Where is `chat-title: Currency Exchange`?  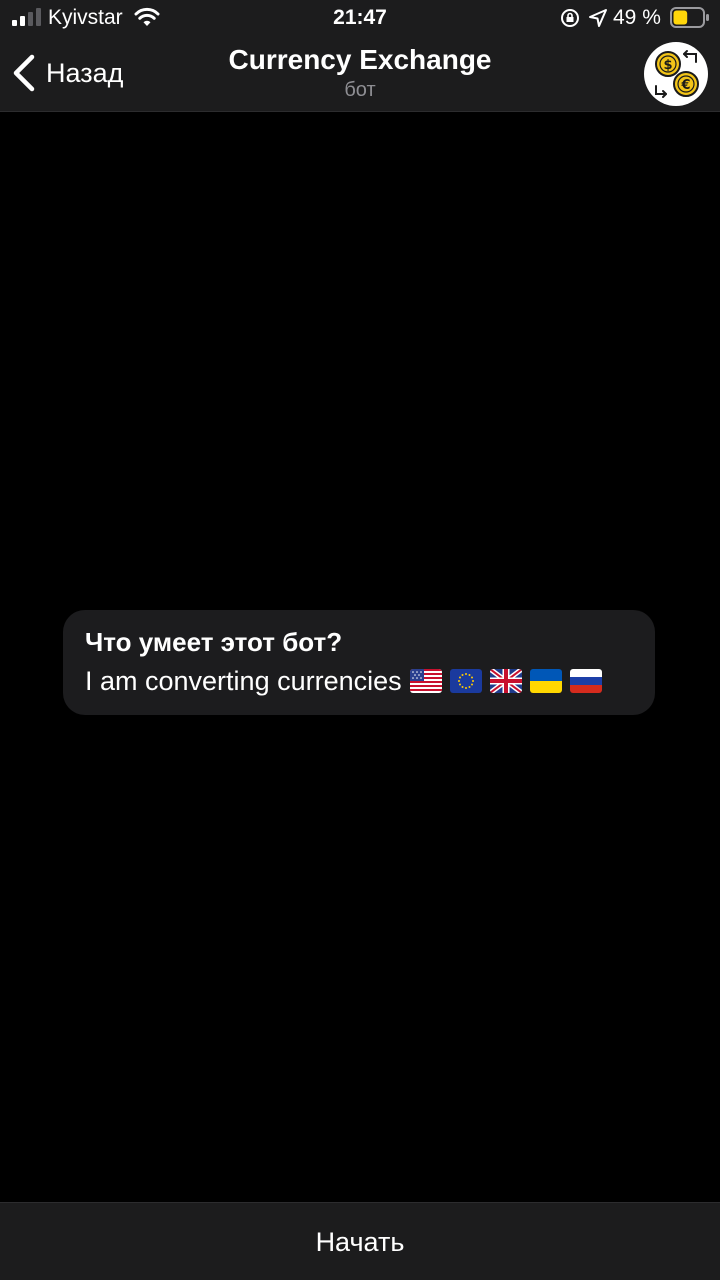 chat-title: Currency Exchange is located at coordinates (360, 59).